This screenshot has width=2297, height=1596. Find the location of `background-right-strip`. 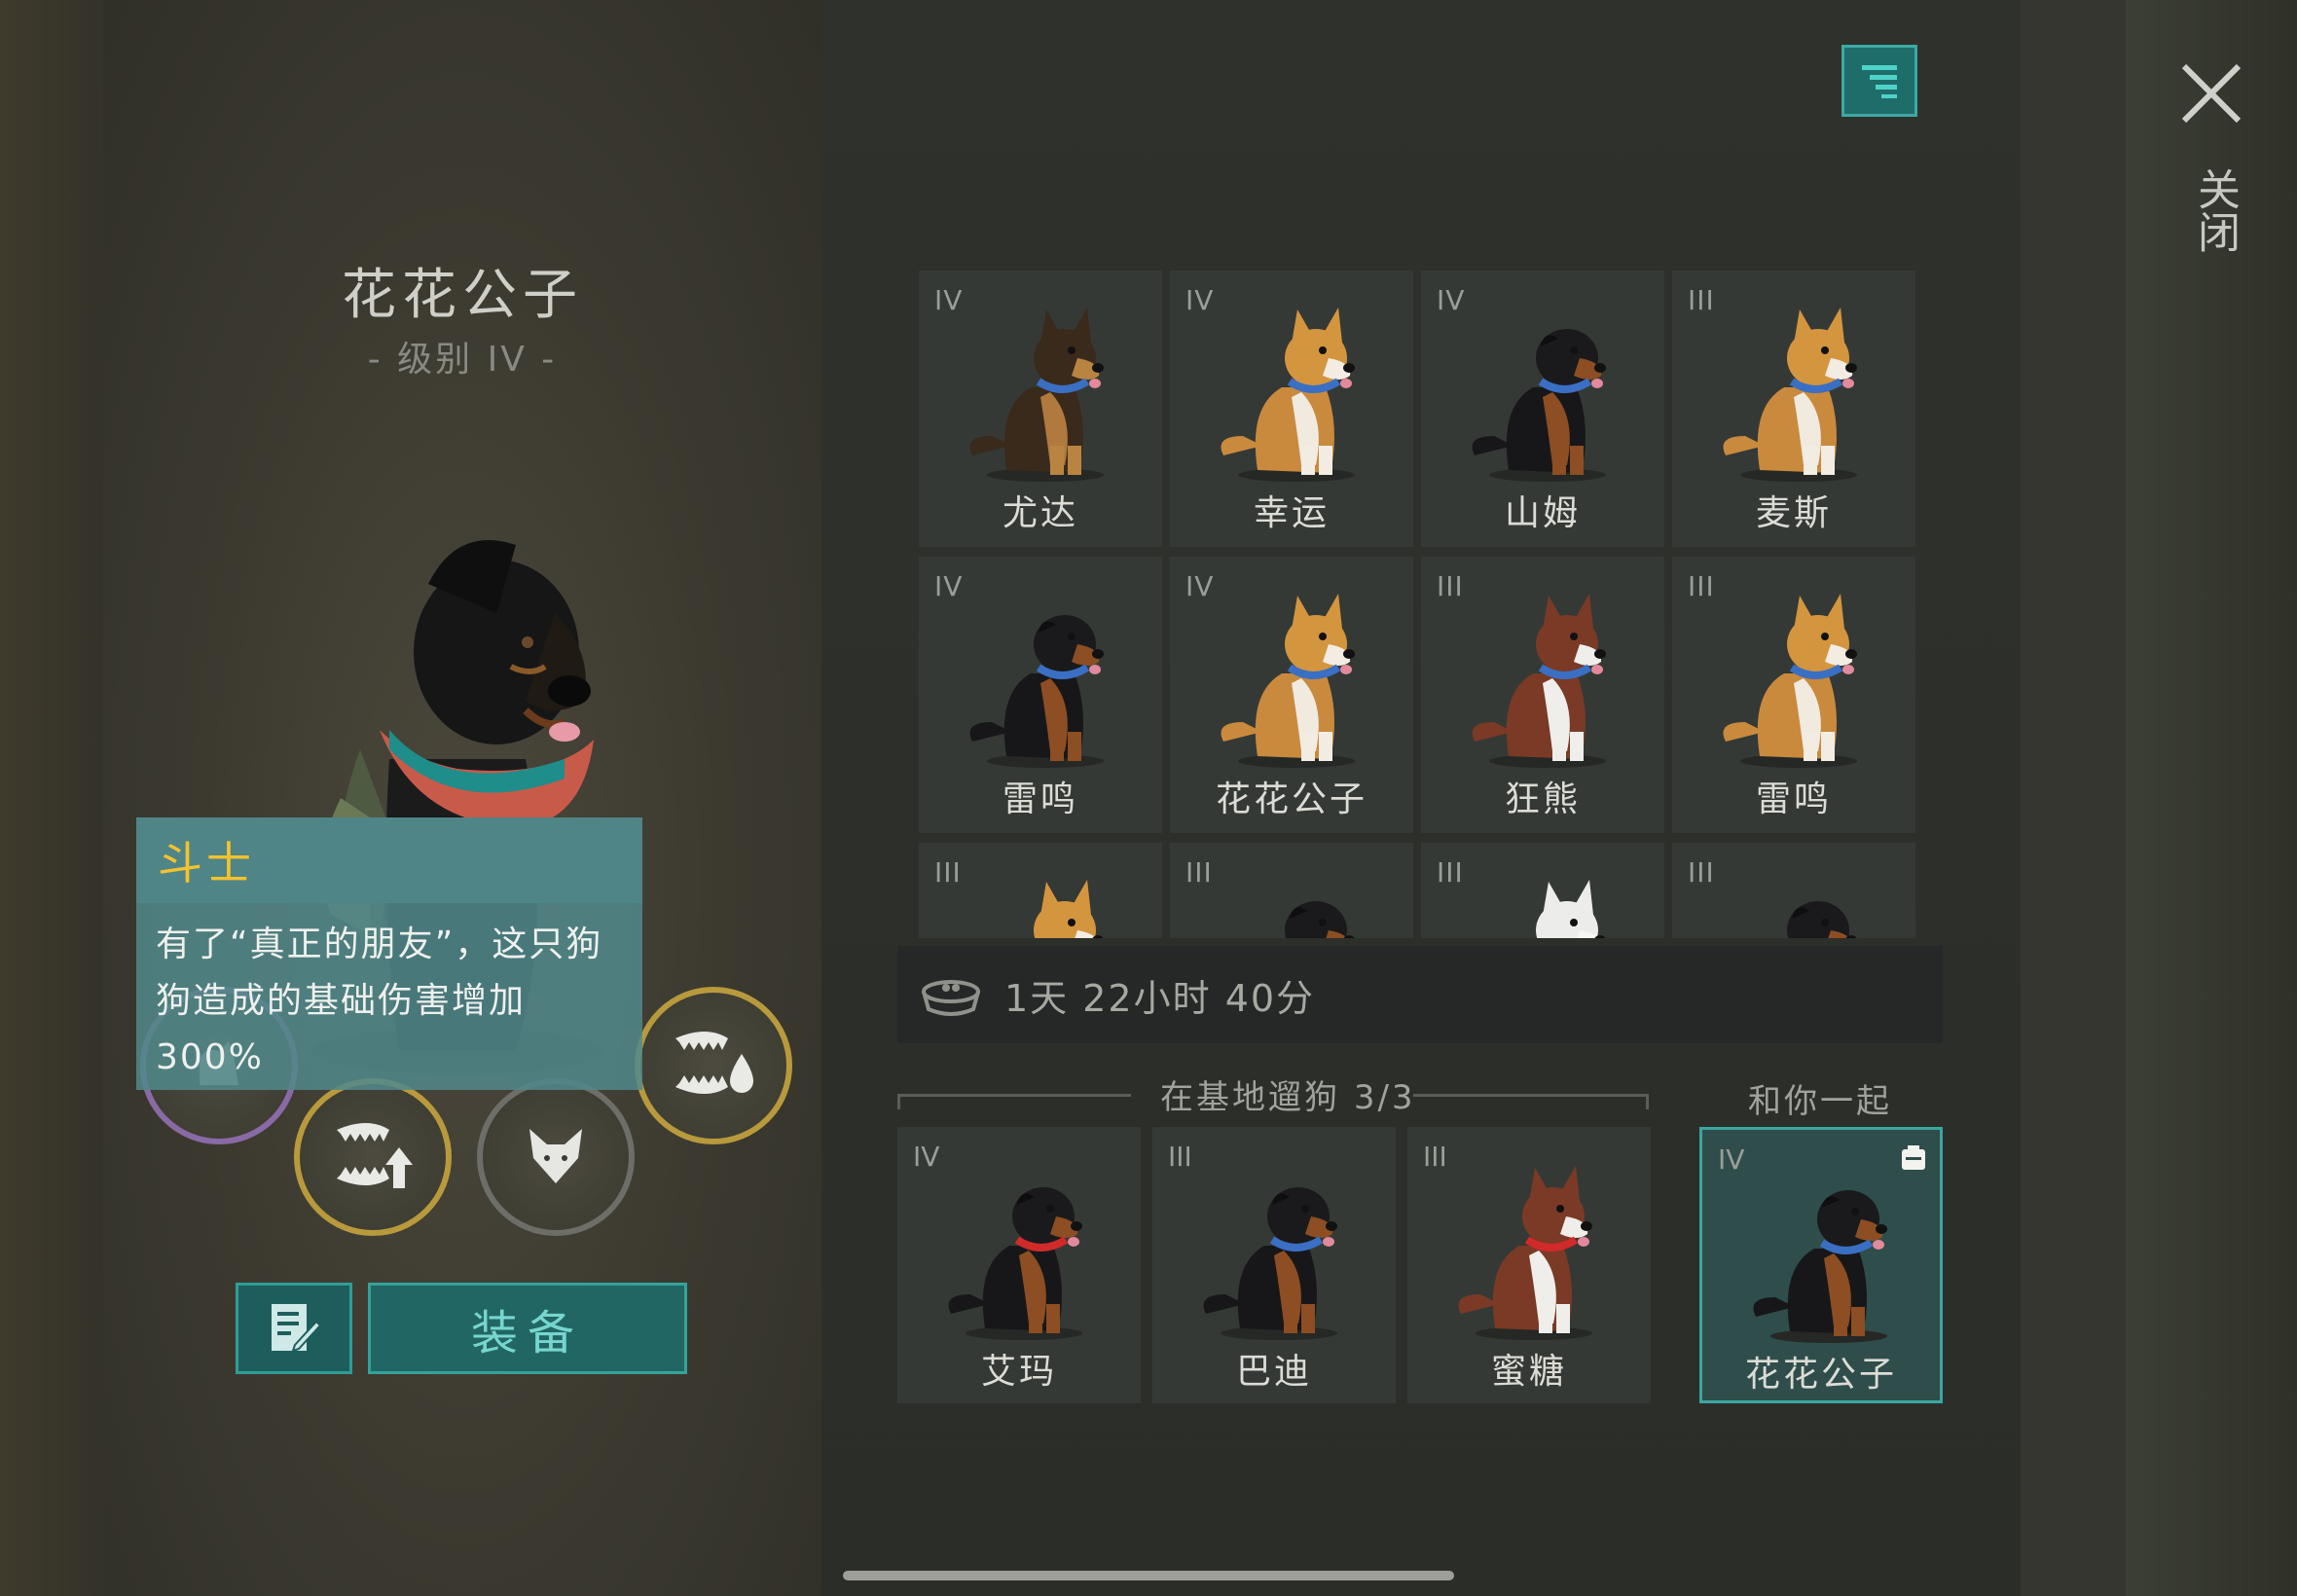

background-right-strip is located at coordinates (2073, 798).